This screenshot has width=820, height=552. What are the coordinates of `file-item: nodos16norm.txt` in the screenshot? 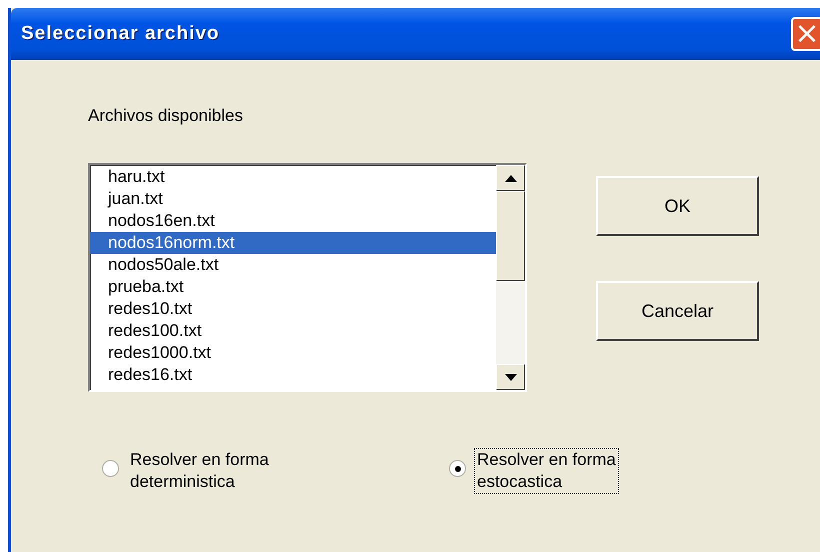 It's located at (293, 243).